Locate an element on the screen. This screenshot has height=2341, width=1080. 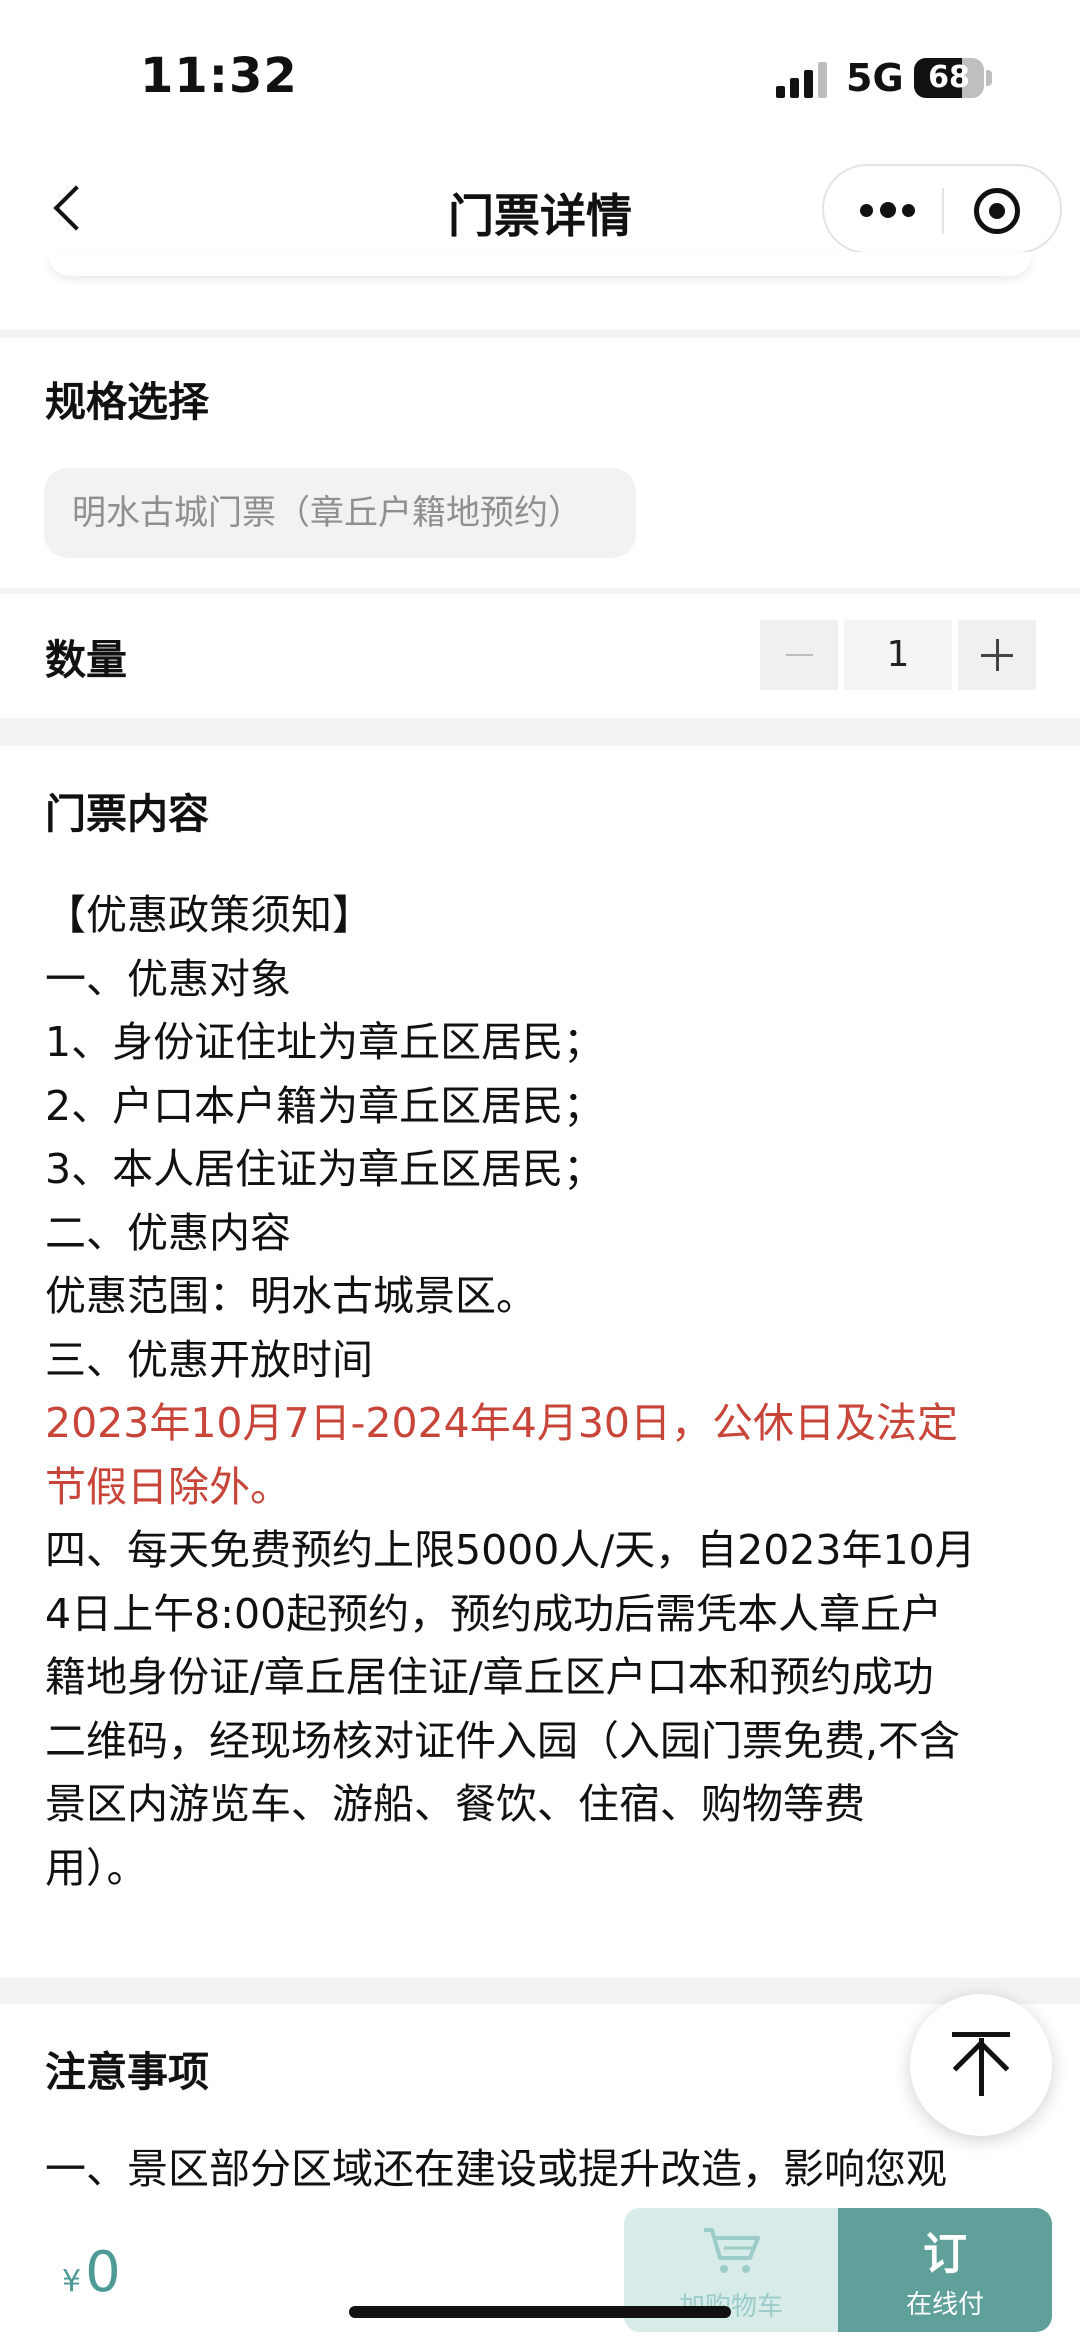
mini-program-capsule is located at coordinates (942, 209).